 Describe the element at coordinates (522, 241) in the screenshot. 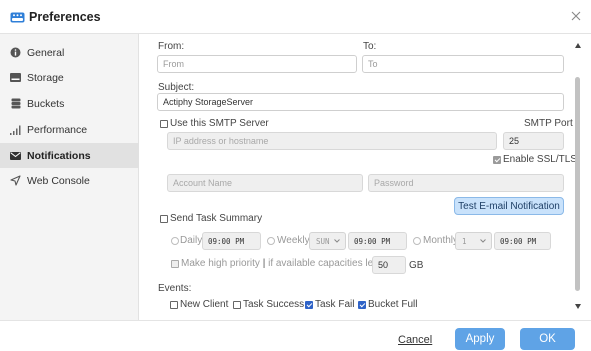

I see `monthly-time-input` at that location.